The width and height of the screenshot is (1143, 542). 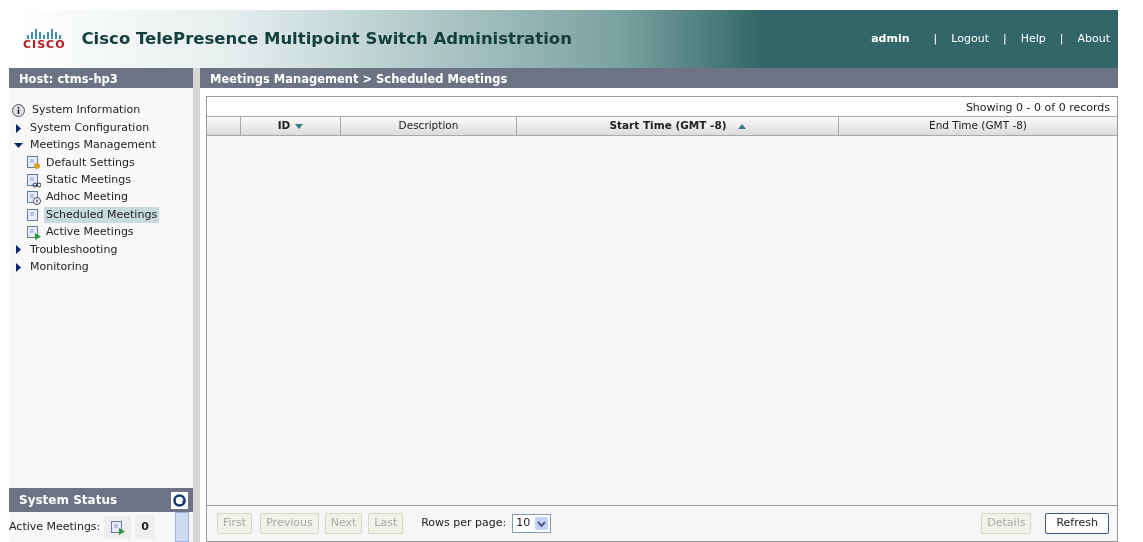 What do you see at coordinates (74, 250) in the screenshot?
I see `nav-item: Troubleshooting` at bounding box center [74, 250].